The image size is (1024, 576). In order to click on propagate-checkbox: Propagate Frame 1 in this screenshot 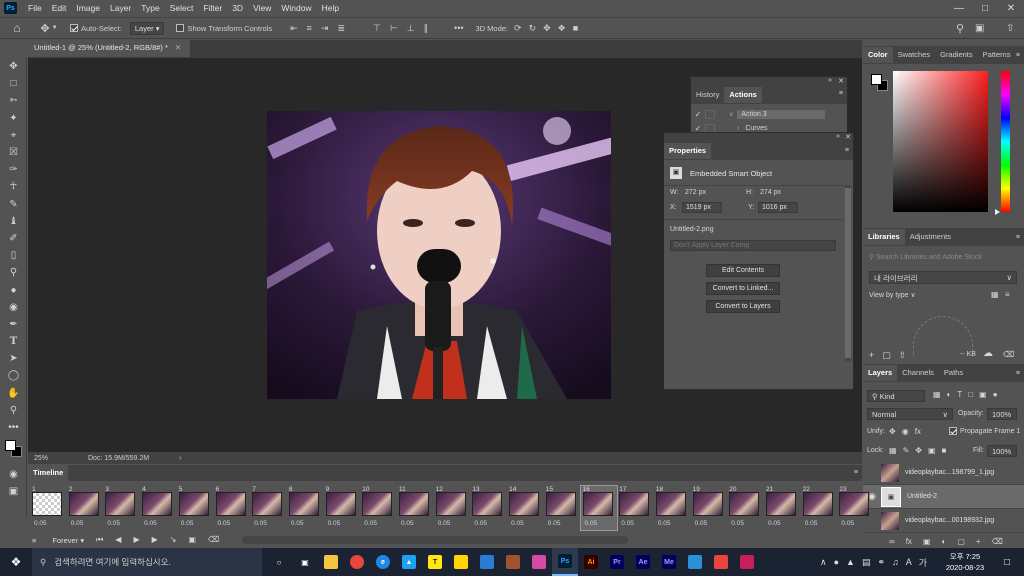, I will do `click(984, 431)`.